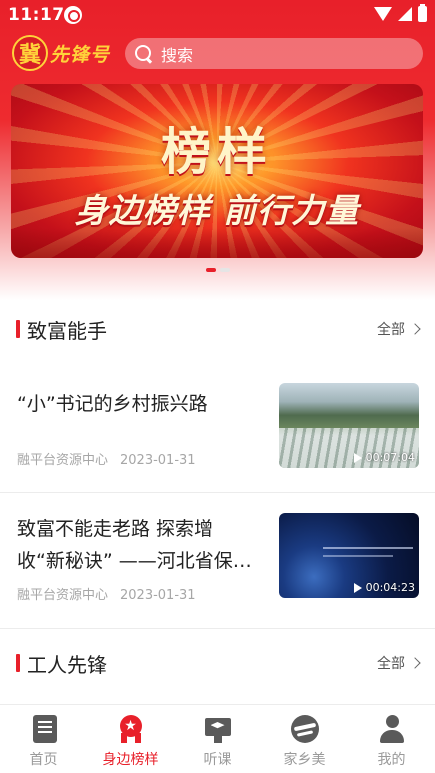 The width and height of the screenshot is (435, 773). Describe the element at coordinates (217, 210) in the screenshot. I see `banner-subtitle: 身边榜样 前行力量` at that location.